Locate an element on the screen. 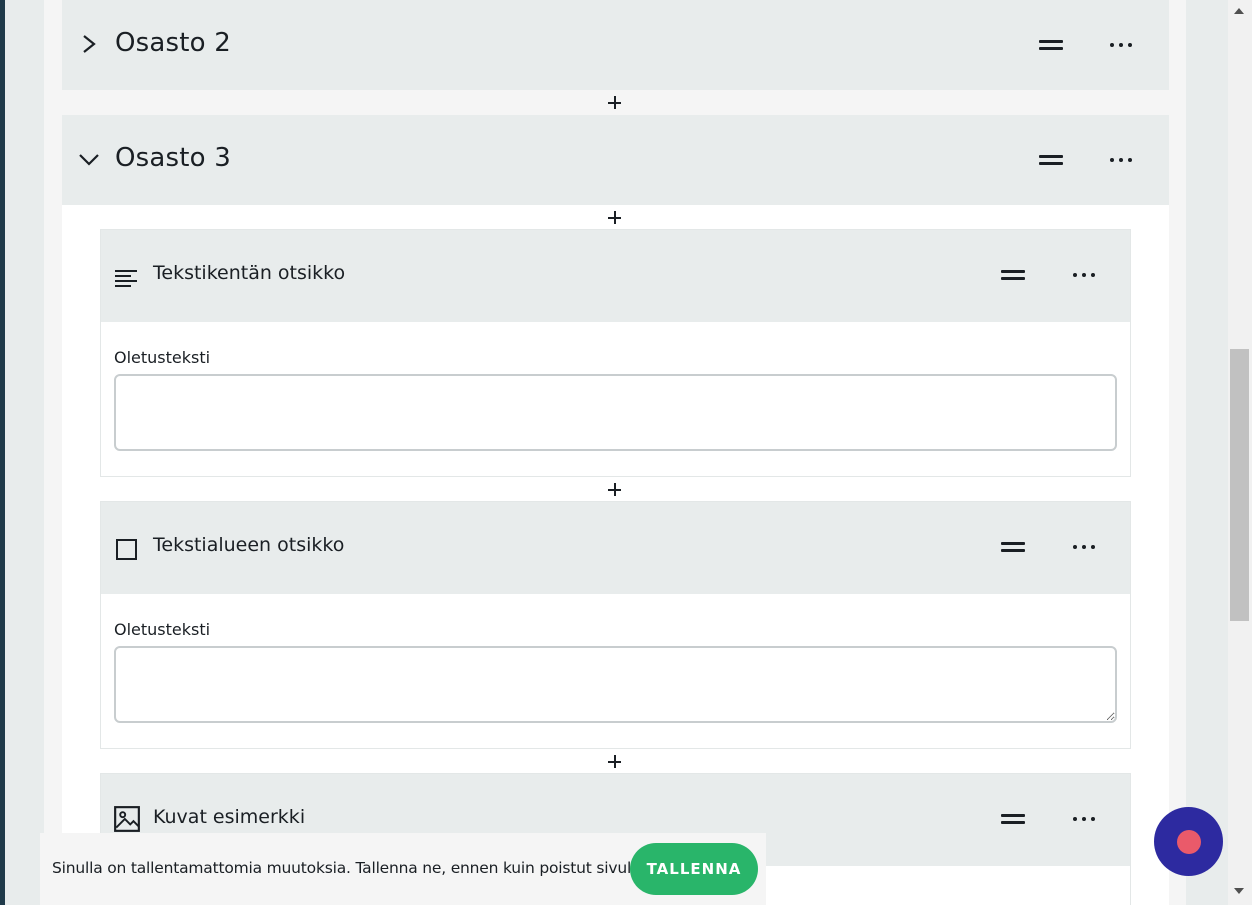  chevron-down-icon is located at coordinates (89, 159).